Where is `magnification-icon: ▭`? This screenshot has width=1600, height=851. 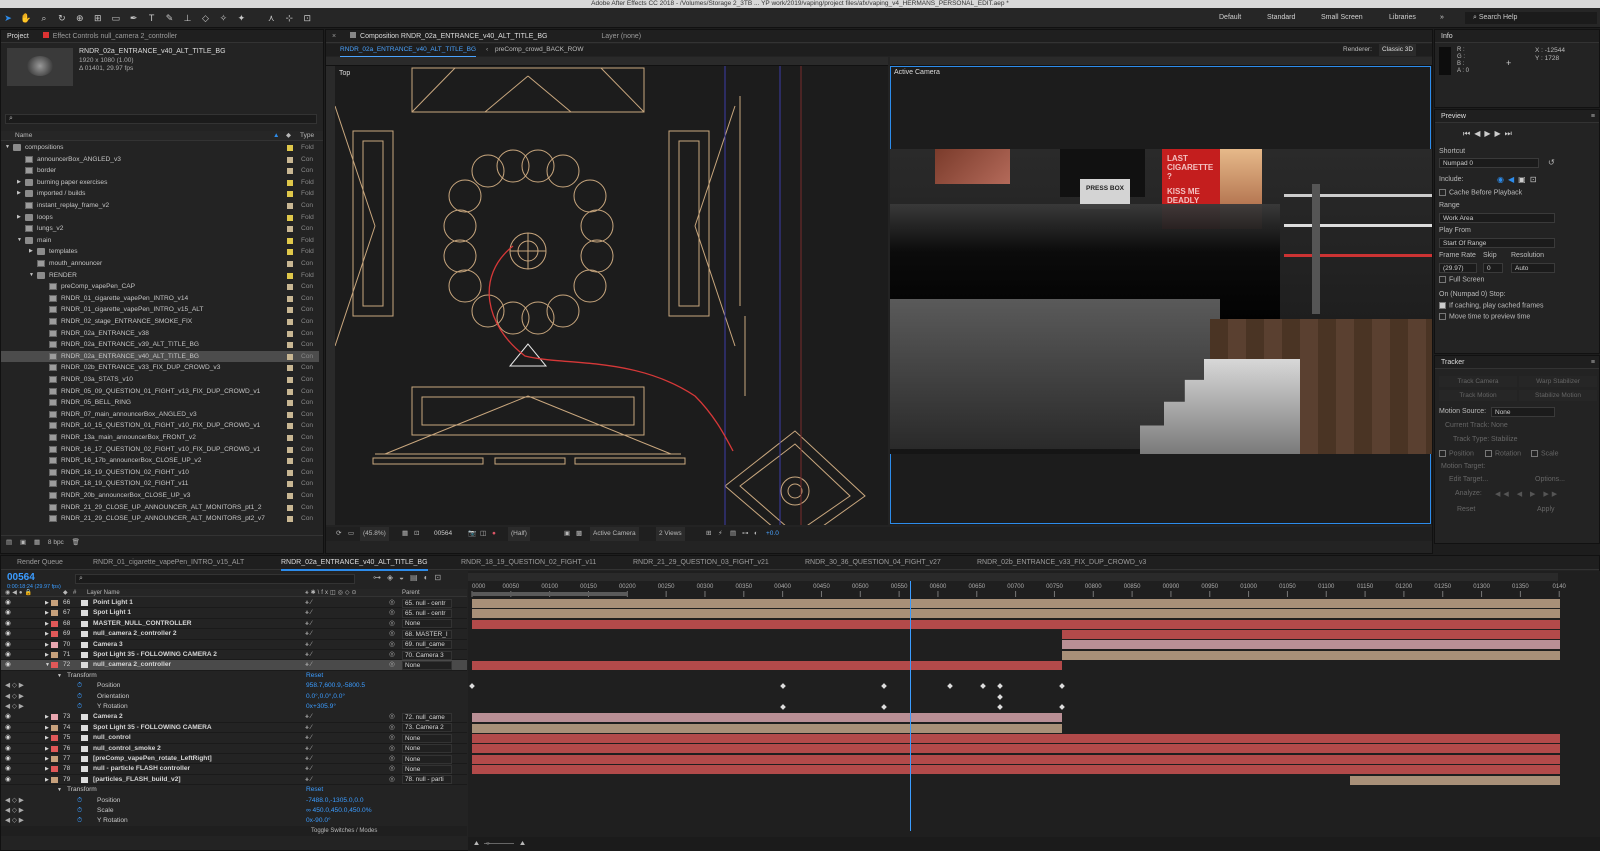
magnification-icon: ▭ is located at coordinates (351, 534).